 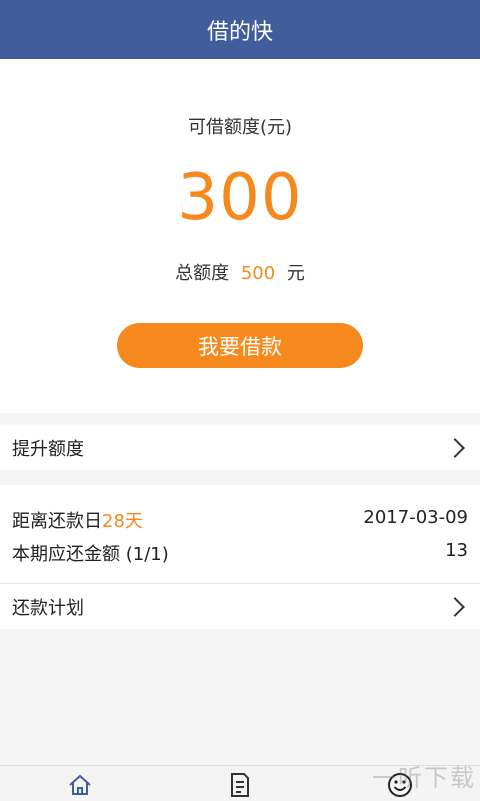 What do you see at coordinates (240, 127) in the screenshot?
I see `available-quota-label: 可借额度(元)` at bounding box center [240, 127].